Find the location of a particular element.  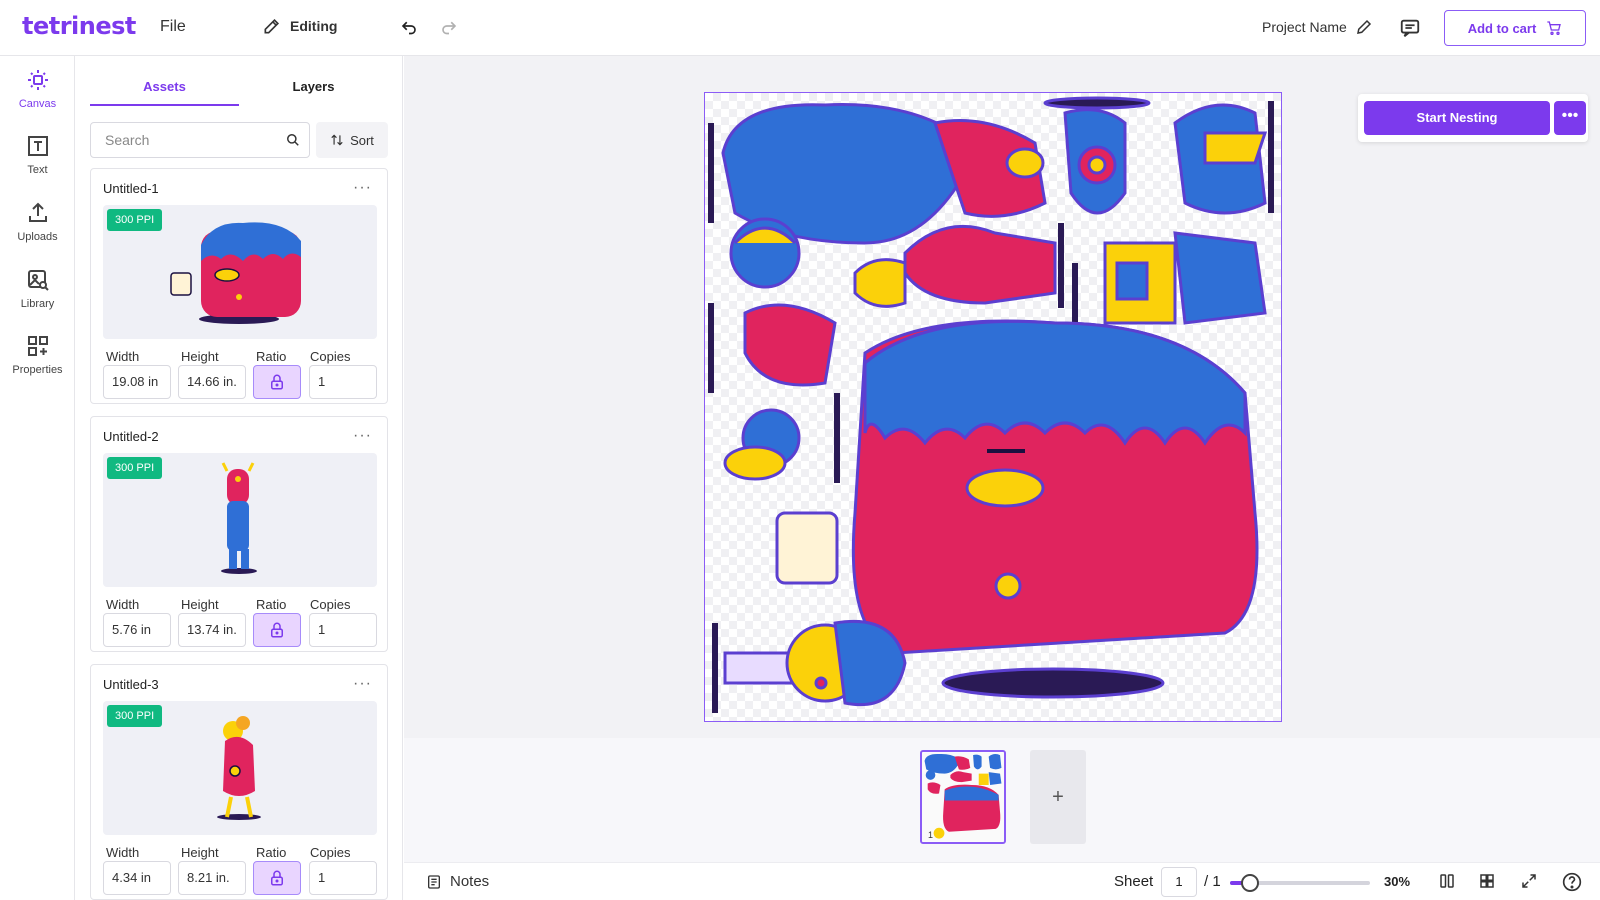

add-to-cart-button: Add to cart is located at coordinates (1515, 28).